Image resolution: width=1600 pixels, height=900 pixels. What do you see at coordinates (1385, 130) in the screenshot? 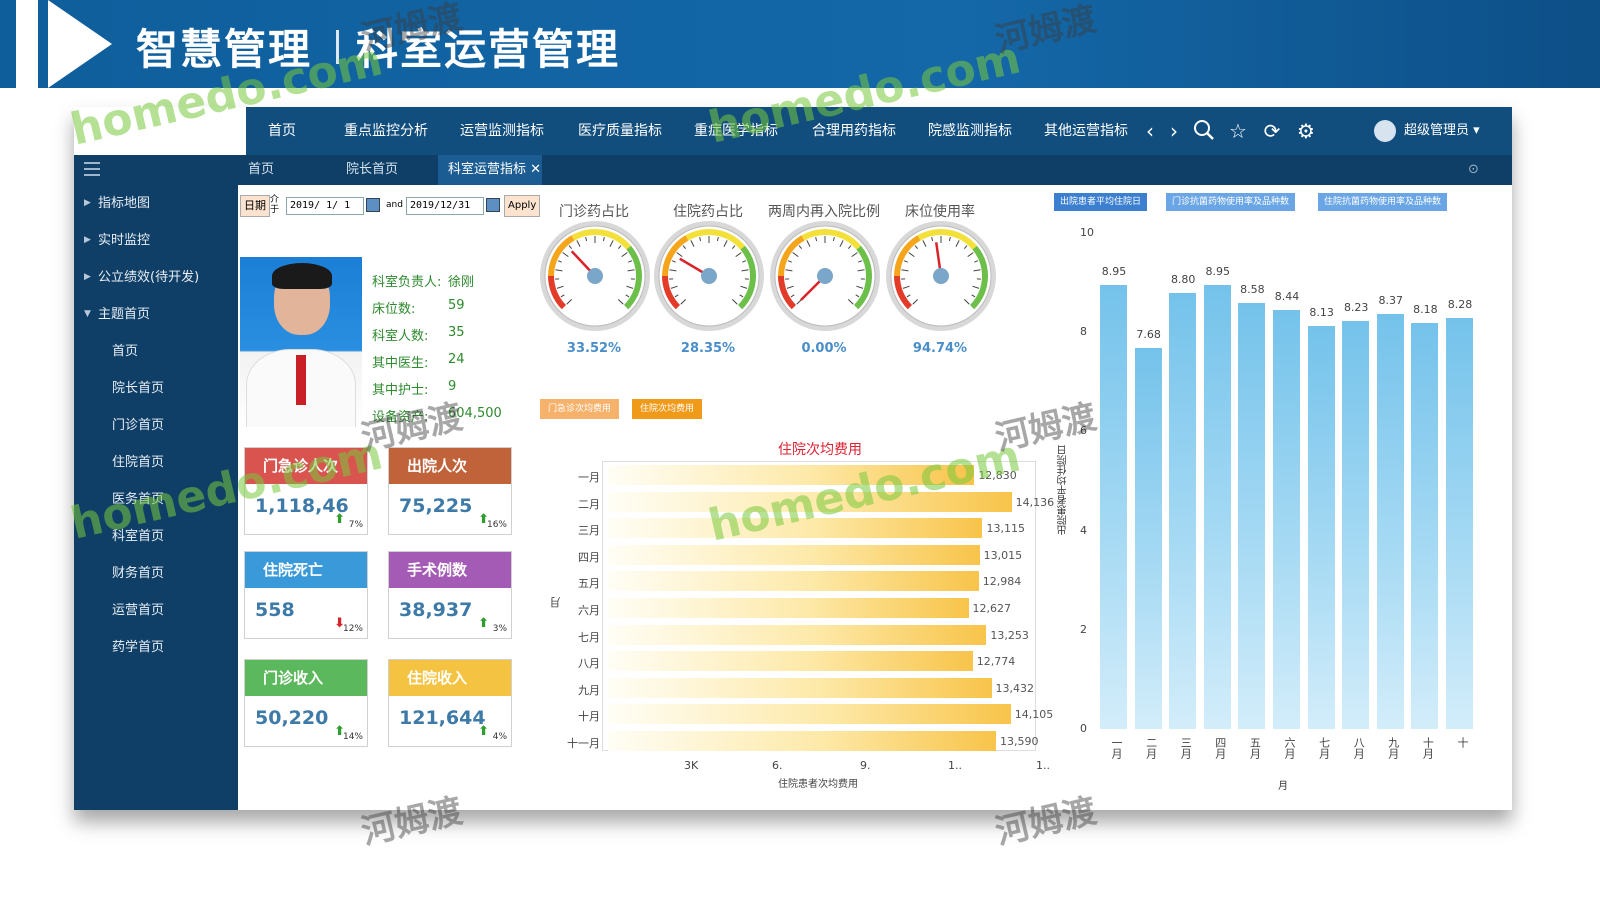
I see `avatar` at bounding box center [1385, 130].